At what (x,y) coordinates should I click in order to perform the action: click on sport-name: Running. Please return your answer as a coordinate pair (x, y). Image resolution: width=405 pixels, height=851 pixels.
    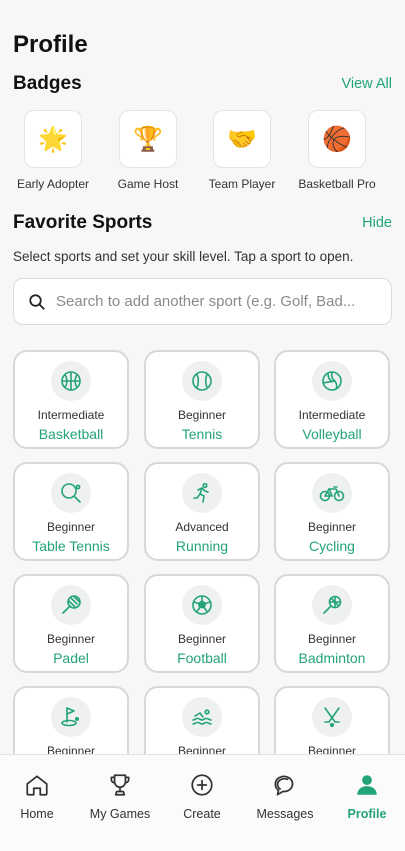
    Looking at the image, I should click on (202, 546).